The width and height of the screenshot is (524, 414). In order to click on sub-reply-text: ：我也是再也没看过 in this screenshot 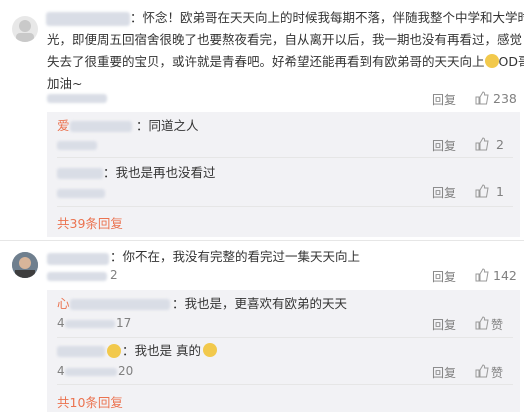, I will do `click(159, 172)`.